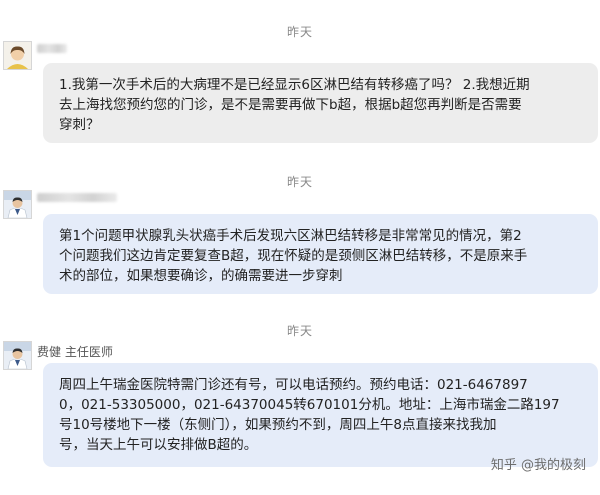  What do you see at coordinates (79, 125) in the screenshot?
I see `message-line: 穿刺？` at bounding box center [79, 125].